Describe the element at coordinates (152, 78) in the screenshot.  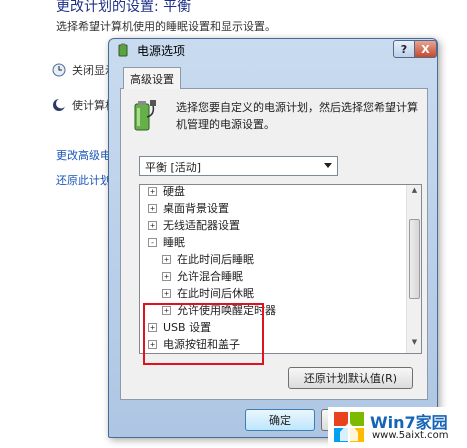
I see `tab-advanced-settings: 高级设置` at that location.